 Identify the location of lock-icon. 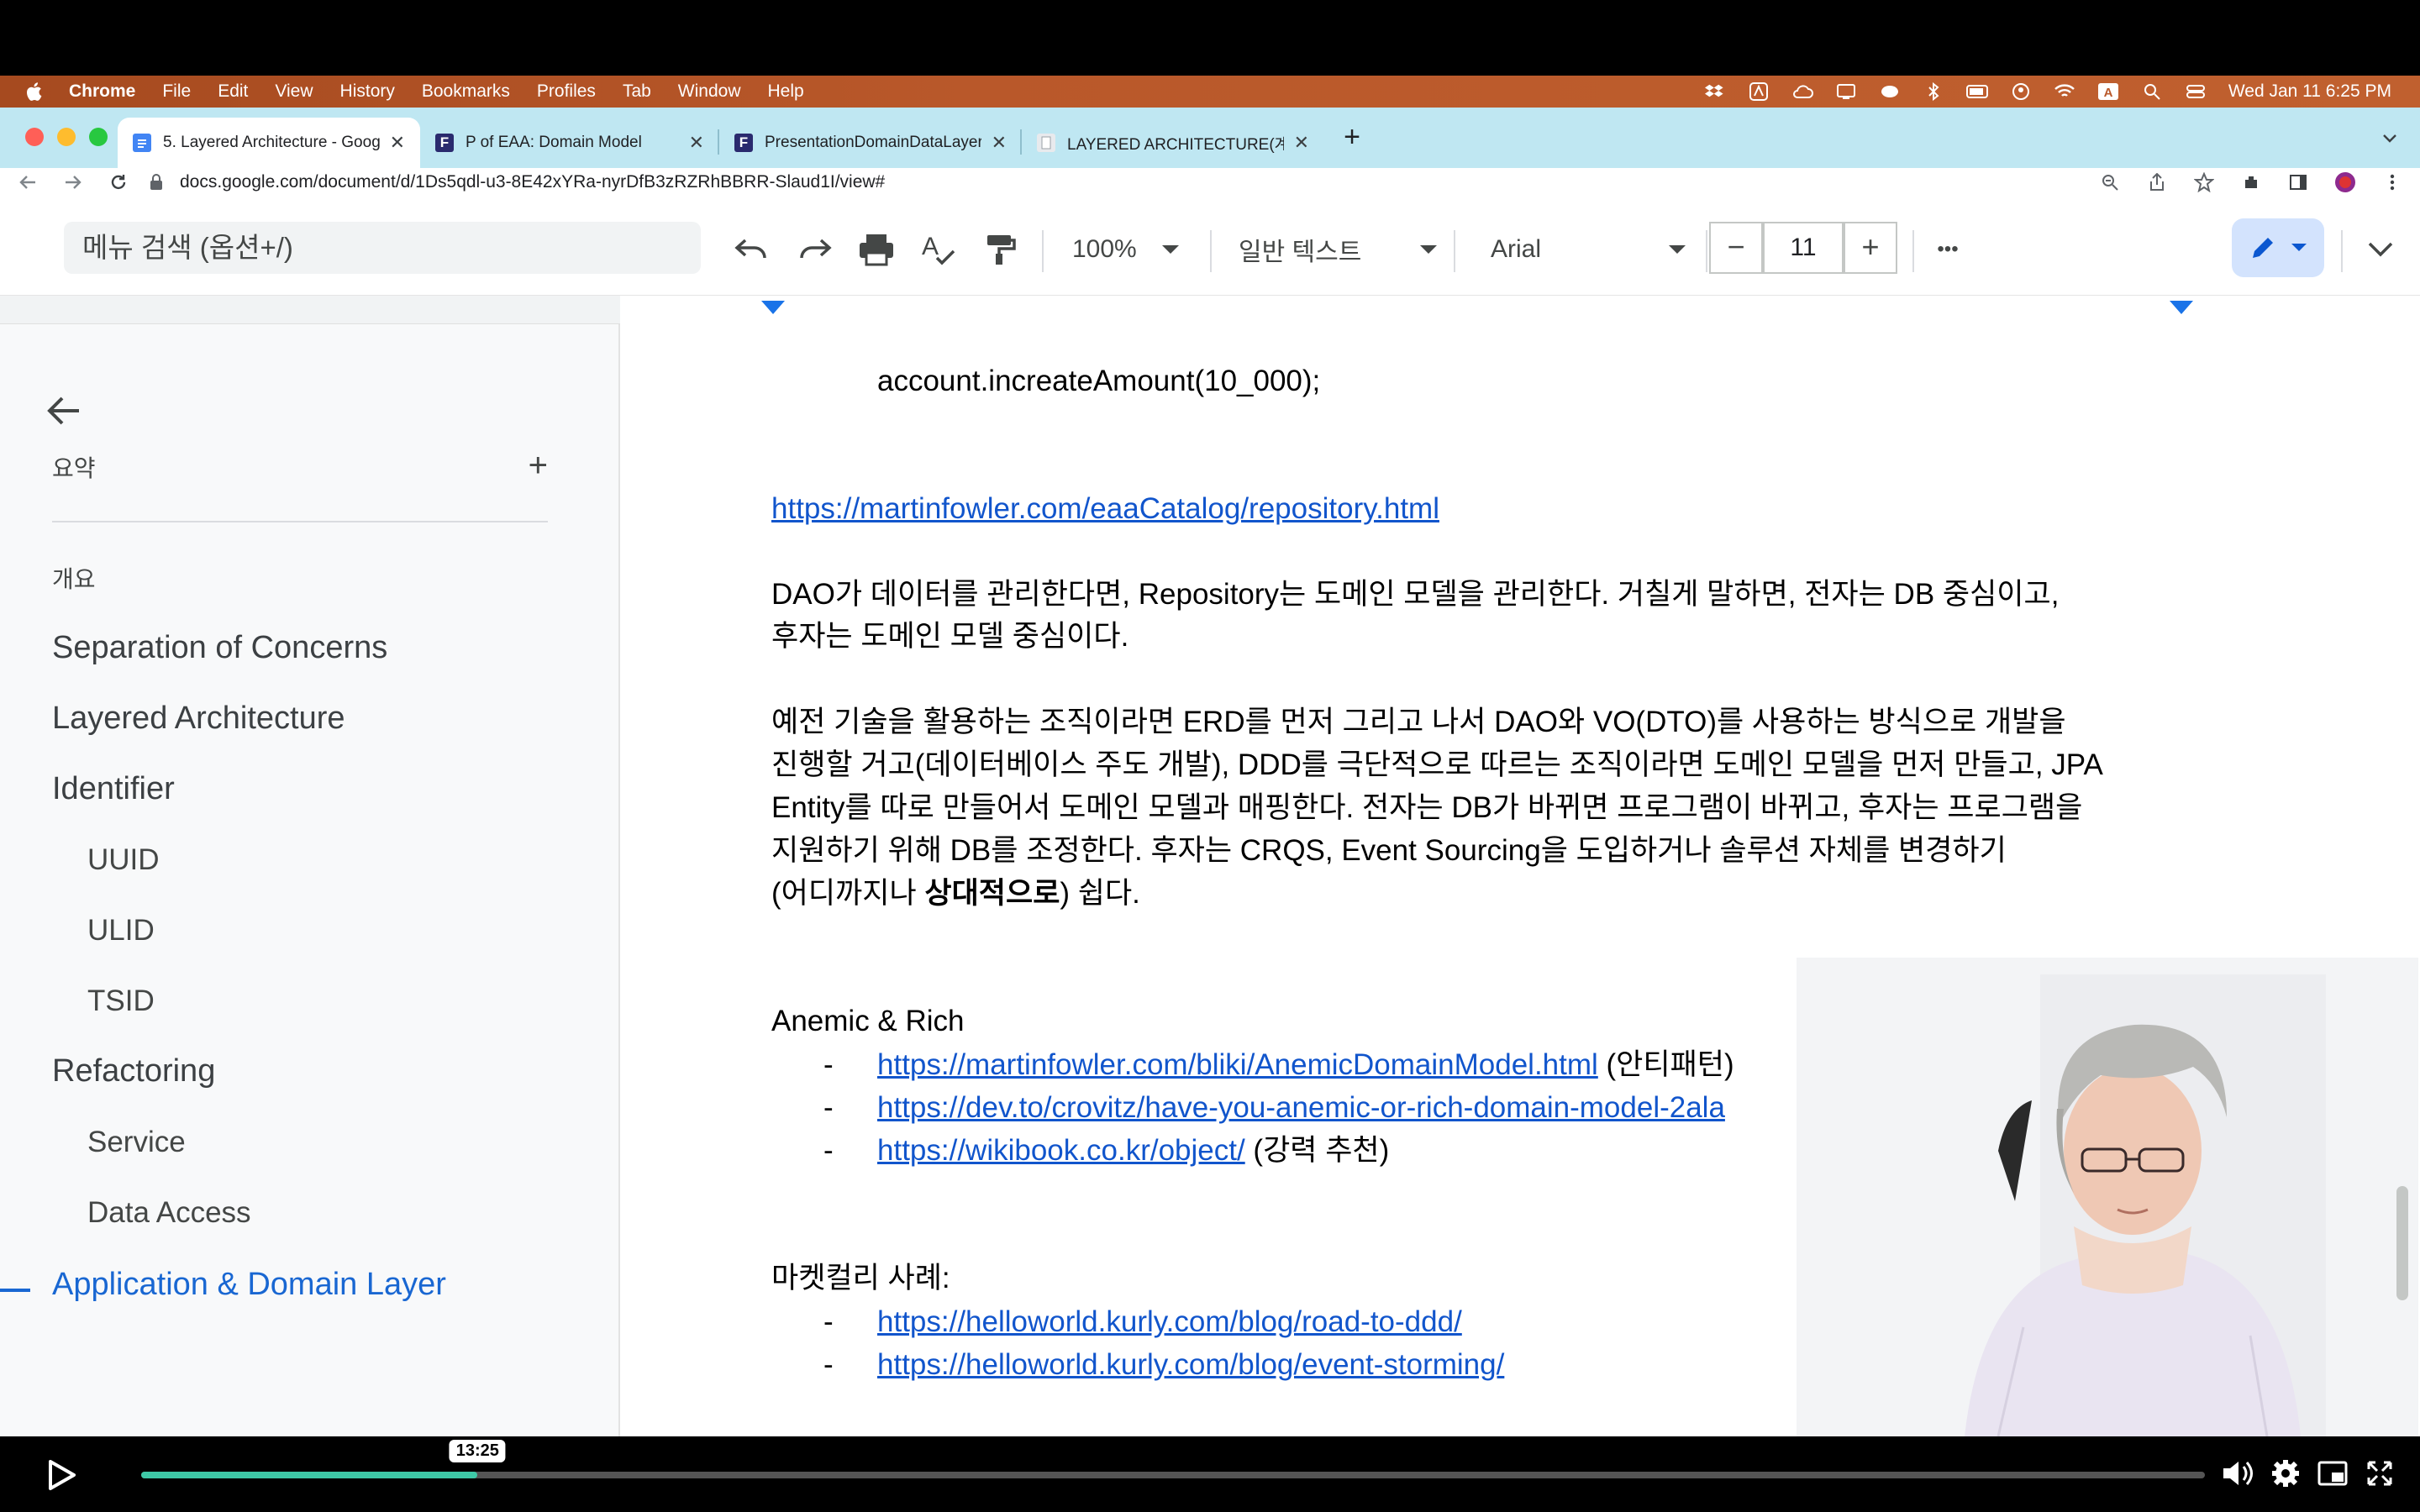
(157, 182).